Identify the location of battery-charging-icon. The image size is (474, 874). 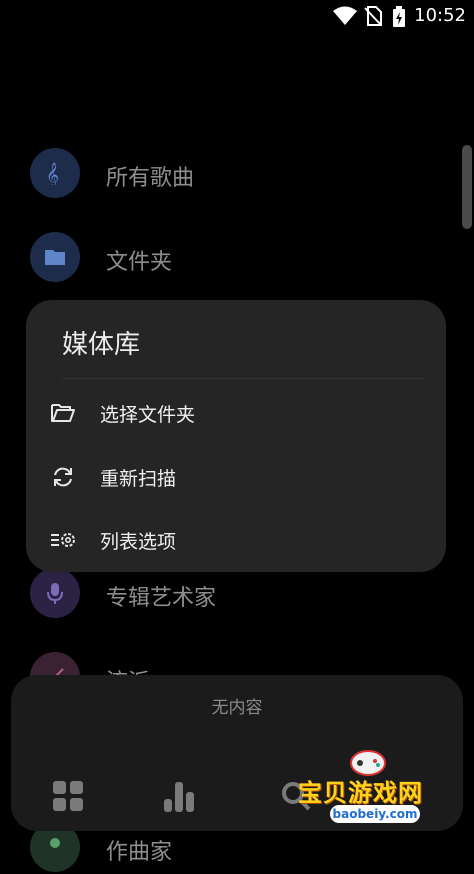
(399, 16).